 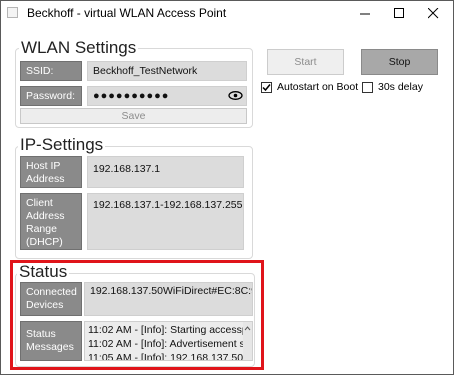 I want to click on delay-label: 30s delay, so click(x=400, y=87).